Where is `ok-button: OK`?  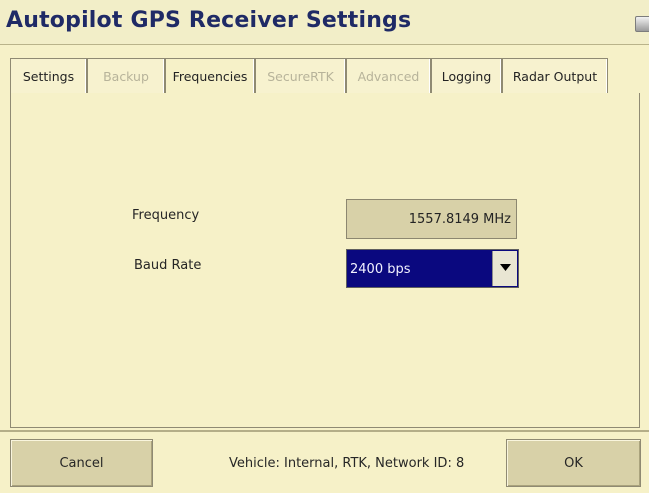 ok-button: OK is located at coordinates (573, 463).